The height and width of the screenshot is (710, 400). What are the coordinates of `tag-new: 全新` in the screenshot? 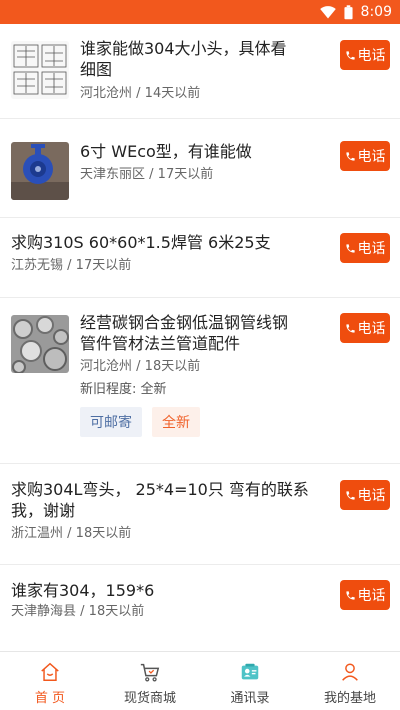 It's located at (176, 422).